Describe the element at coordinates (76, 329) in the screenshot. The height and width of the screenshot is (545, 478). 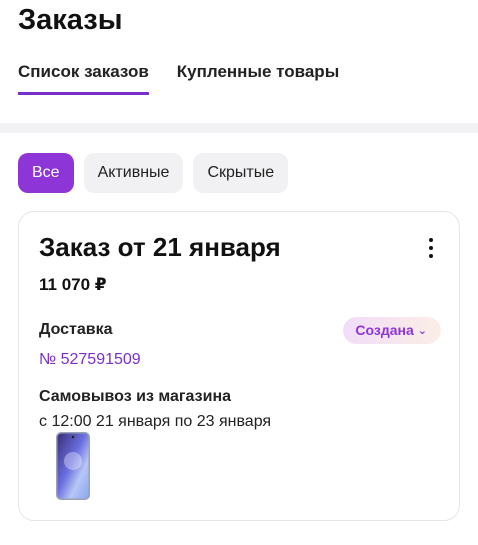
I see `delivery-label: Доставка` at that location.